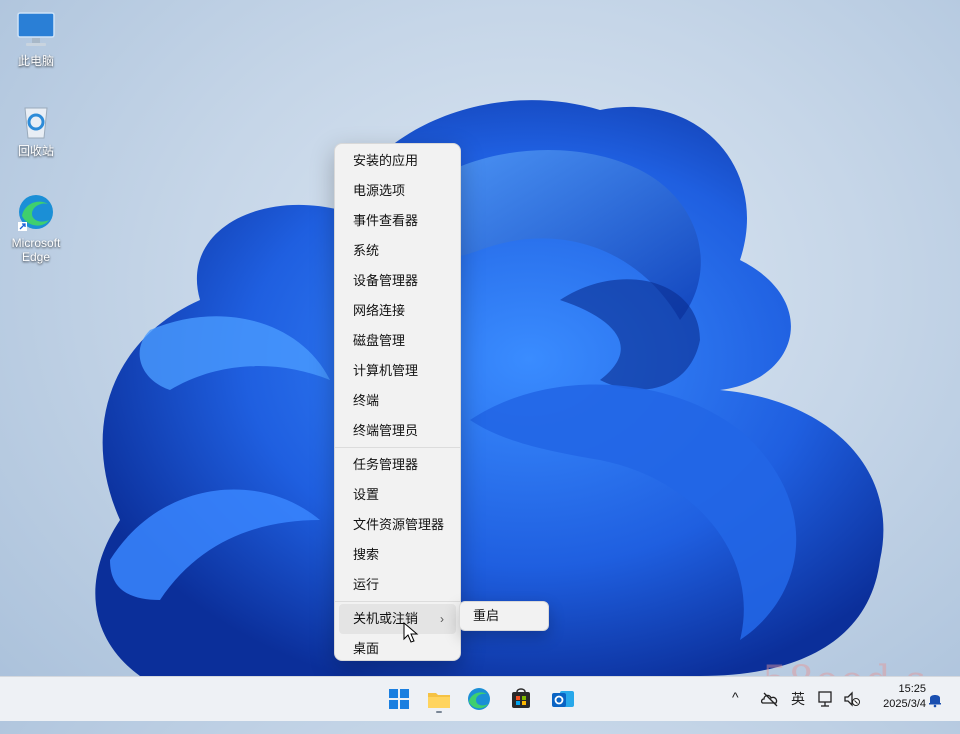  What do you see at coordinates (35, 151) in the screenshot?
I see `desktop-icon-label: 回收站` at bounding box center [35, 151].